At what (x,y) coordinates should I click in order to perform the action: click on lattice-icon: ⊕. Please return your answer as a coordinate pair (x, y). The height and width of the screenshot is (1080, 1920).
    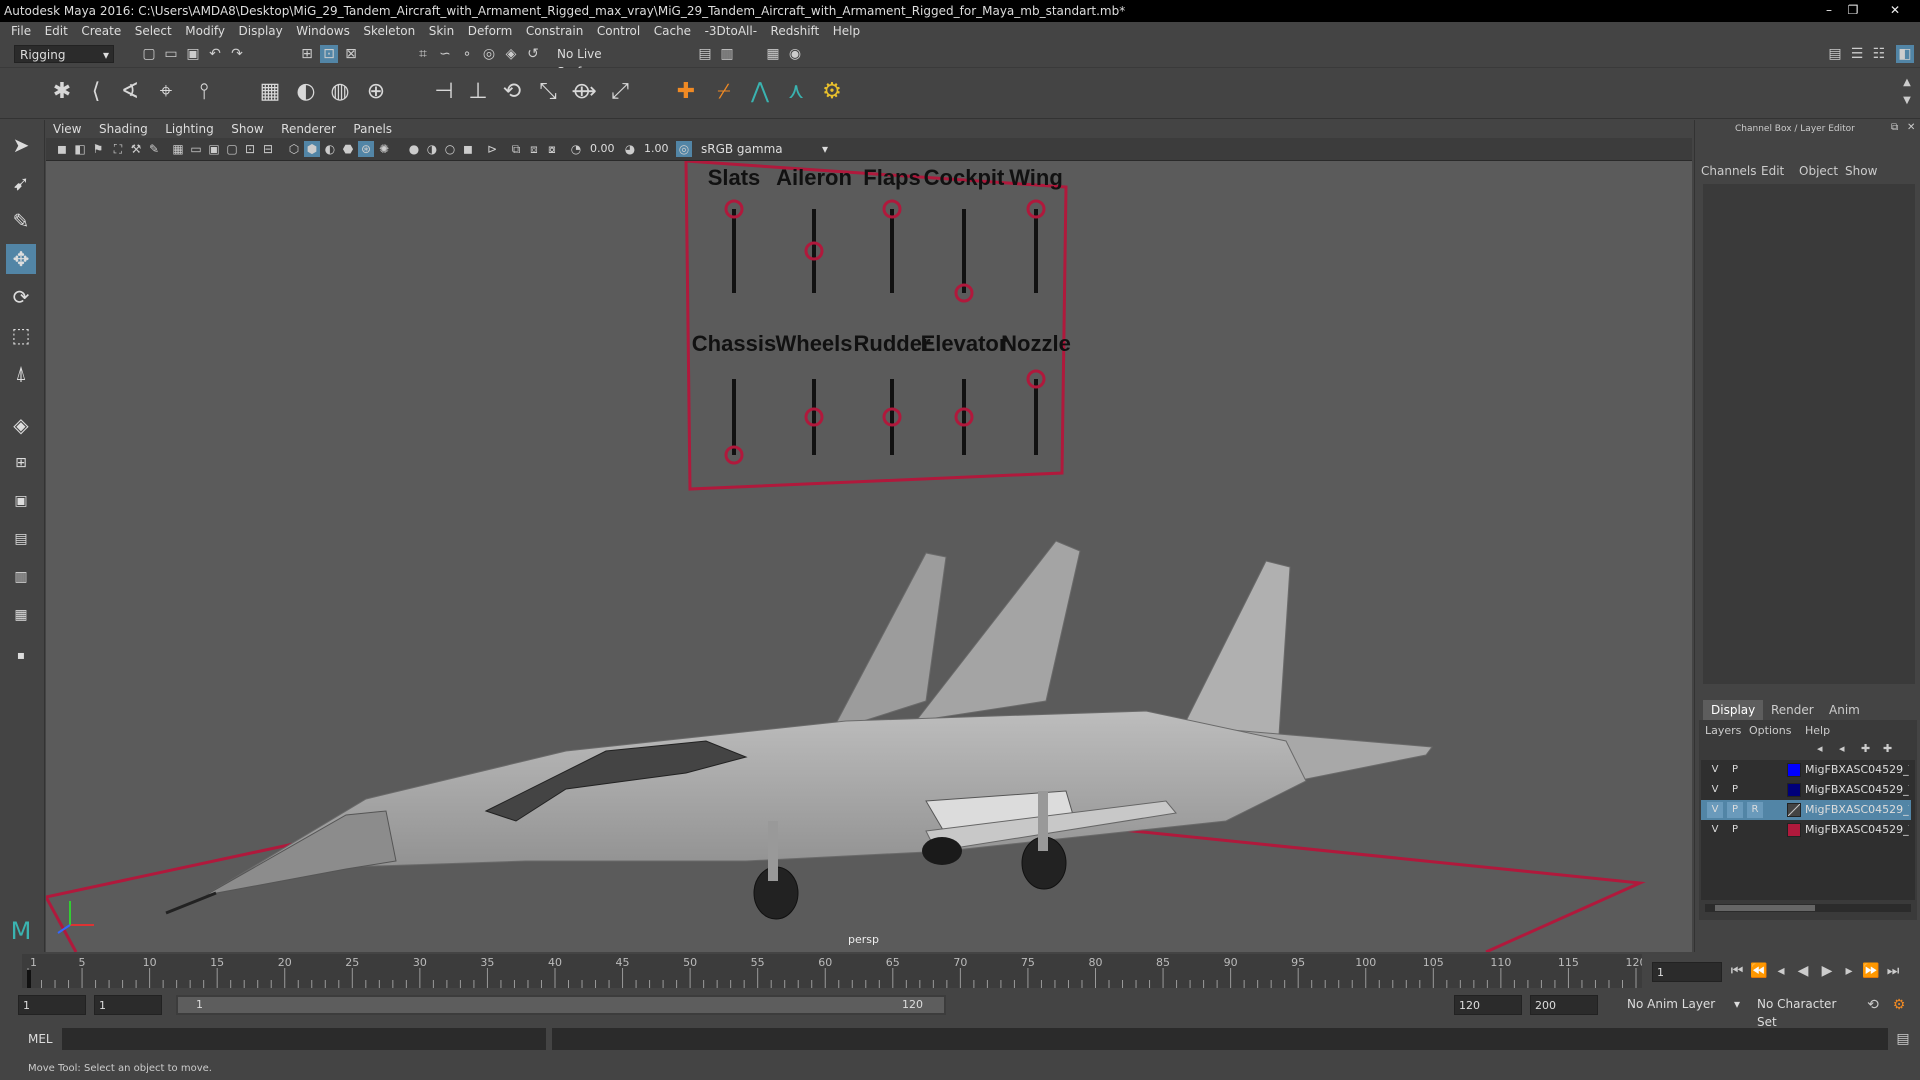
    Looking at the image, I should click on (376, 92).